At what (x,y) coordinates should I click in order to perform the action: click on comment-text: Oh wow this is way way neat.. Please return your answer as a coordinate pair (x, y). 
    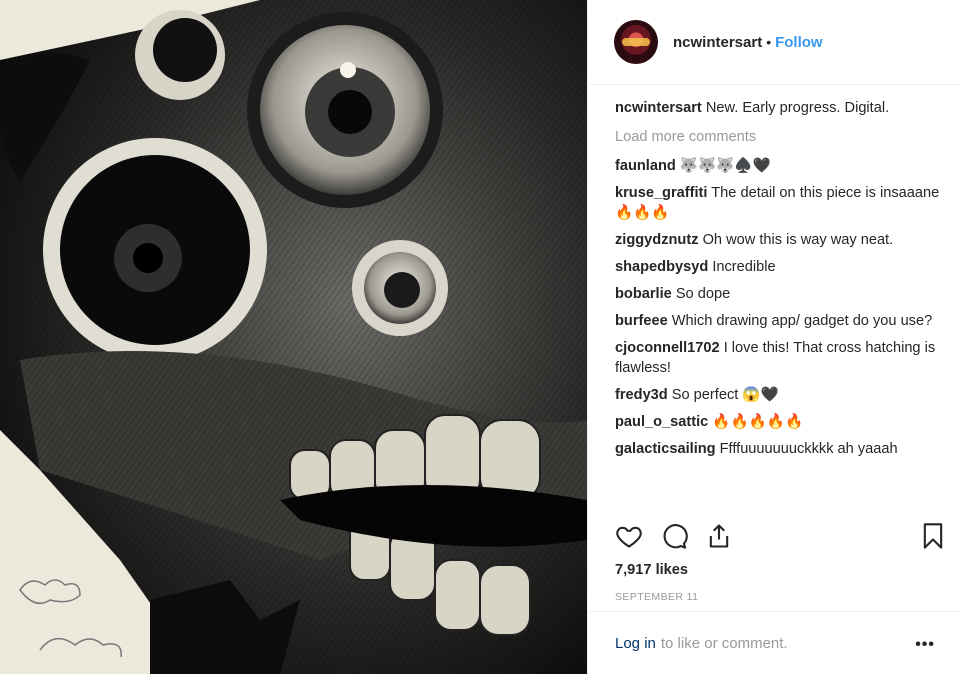
    Looking at the image, I should click on (798, 240).